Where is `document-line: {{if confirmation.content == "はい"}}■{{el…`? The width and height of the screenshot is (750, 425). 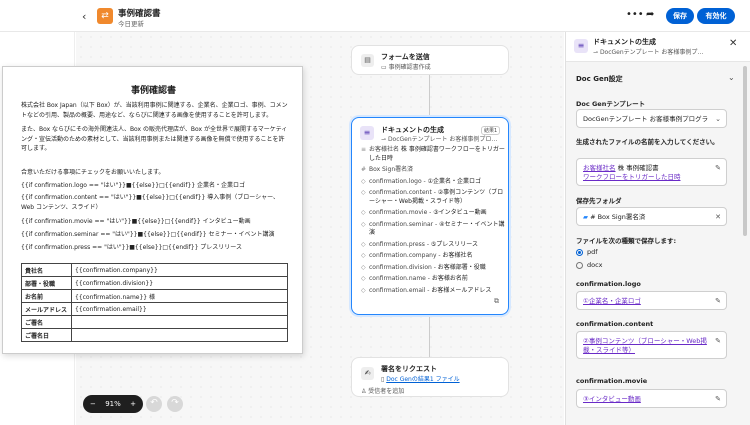
document-line: {{if confirmation.content == "はい"}}■{{el… is located at coordinates (150, 202).